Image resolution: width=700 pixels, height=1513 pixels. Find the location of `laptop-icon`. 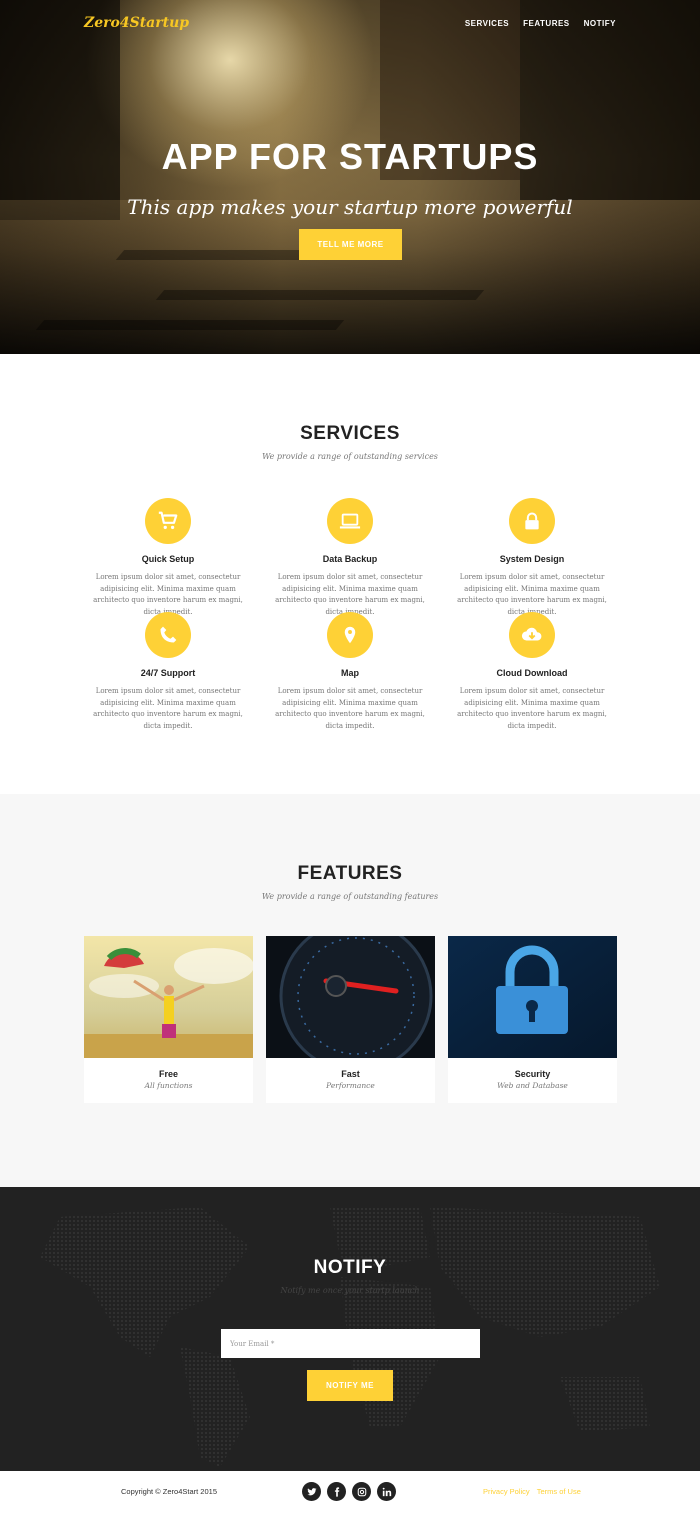

laptop-icon is located at coordinates (350, 521).